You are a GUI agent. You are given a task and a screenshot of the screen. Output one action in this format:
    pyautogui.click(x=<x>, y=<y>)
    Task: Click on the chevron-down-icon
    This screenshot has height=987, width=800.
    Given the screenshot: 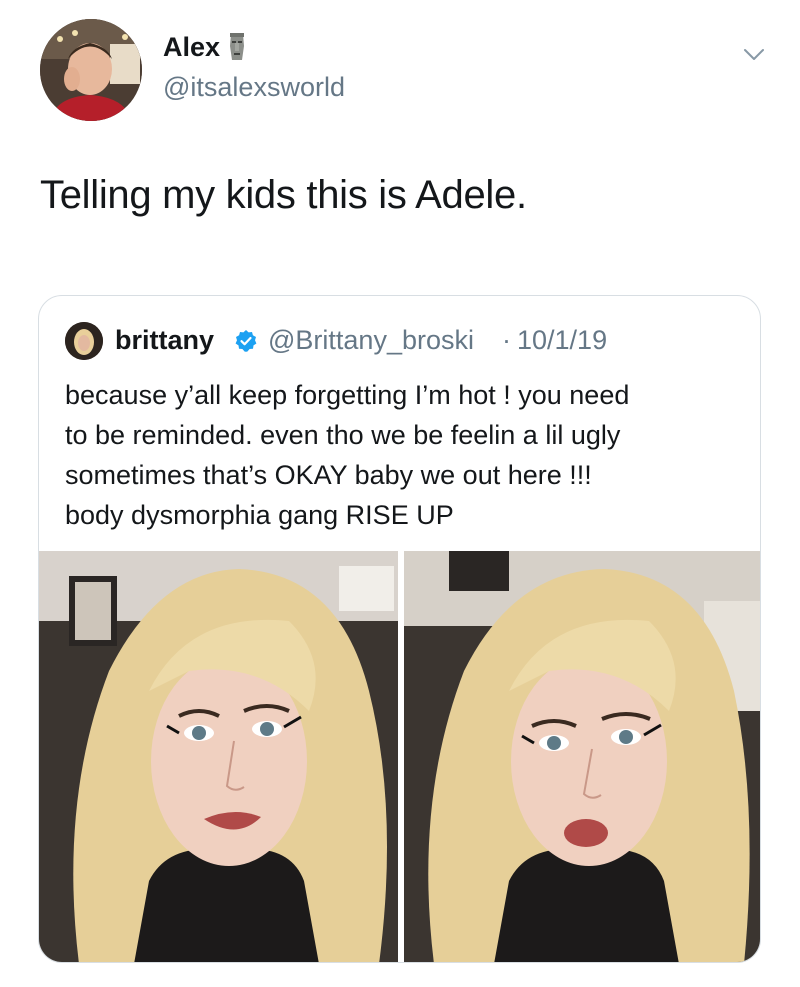 What is the action you would take?
    pyautogui.click(x=754, y=54)
    